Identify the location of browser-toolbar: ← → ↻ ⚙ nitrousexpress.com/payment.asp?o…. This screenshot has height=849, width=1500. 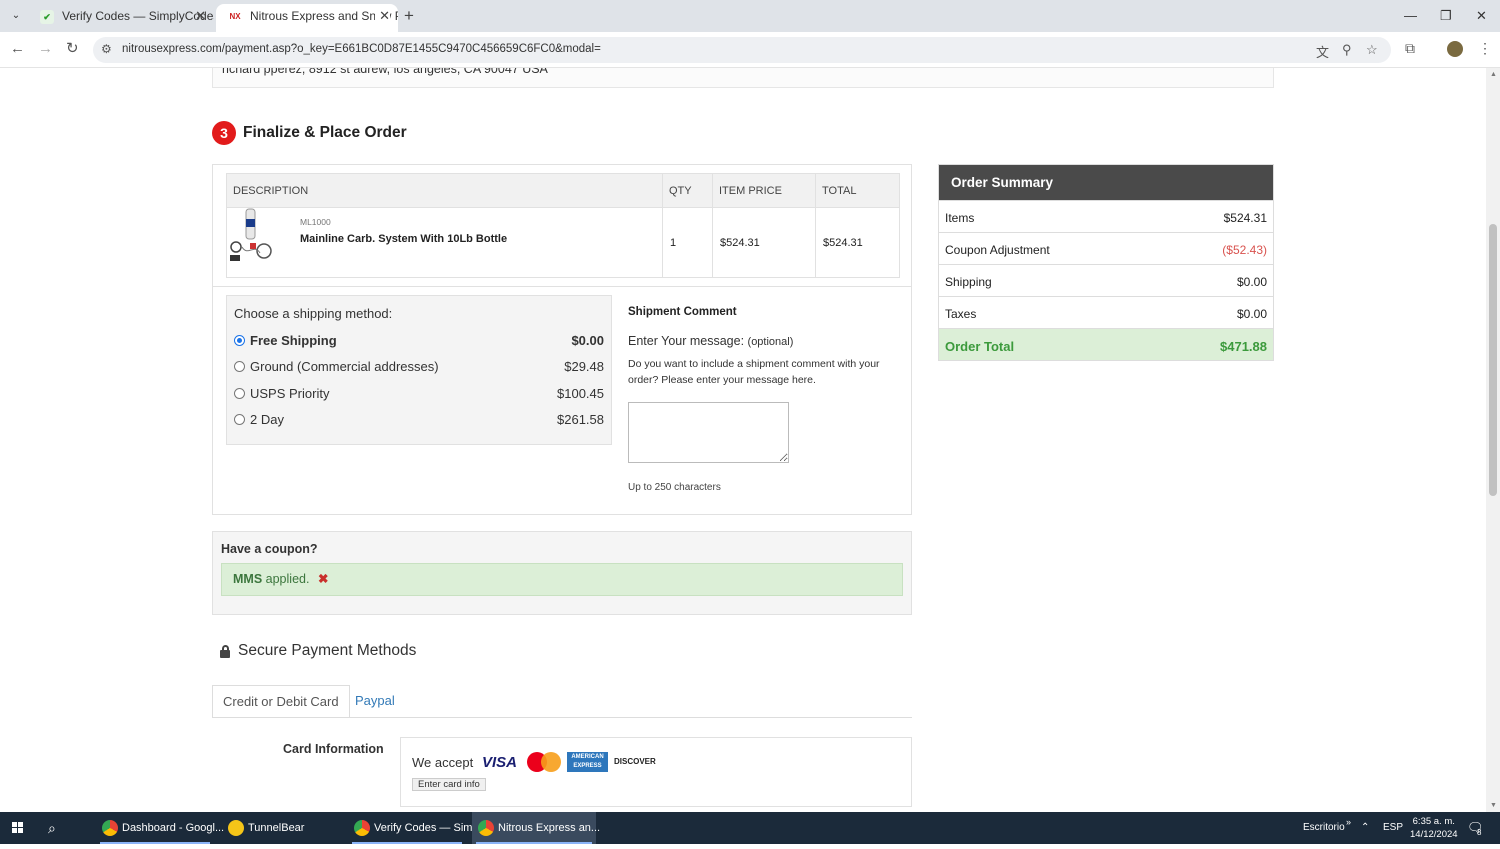
(750, 50).